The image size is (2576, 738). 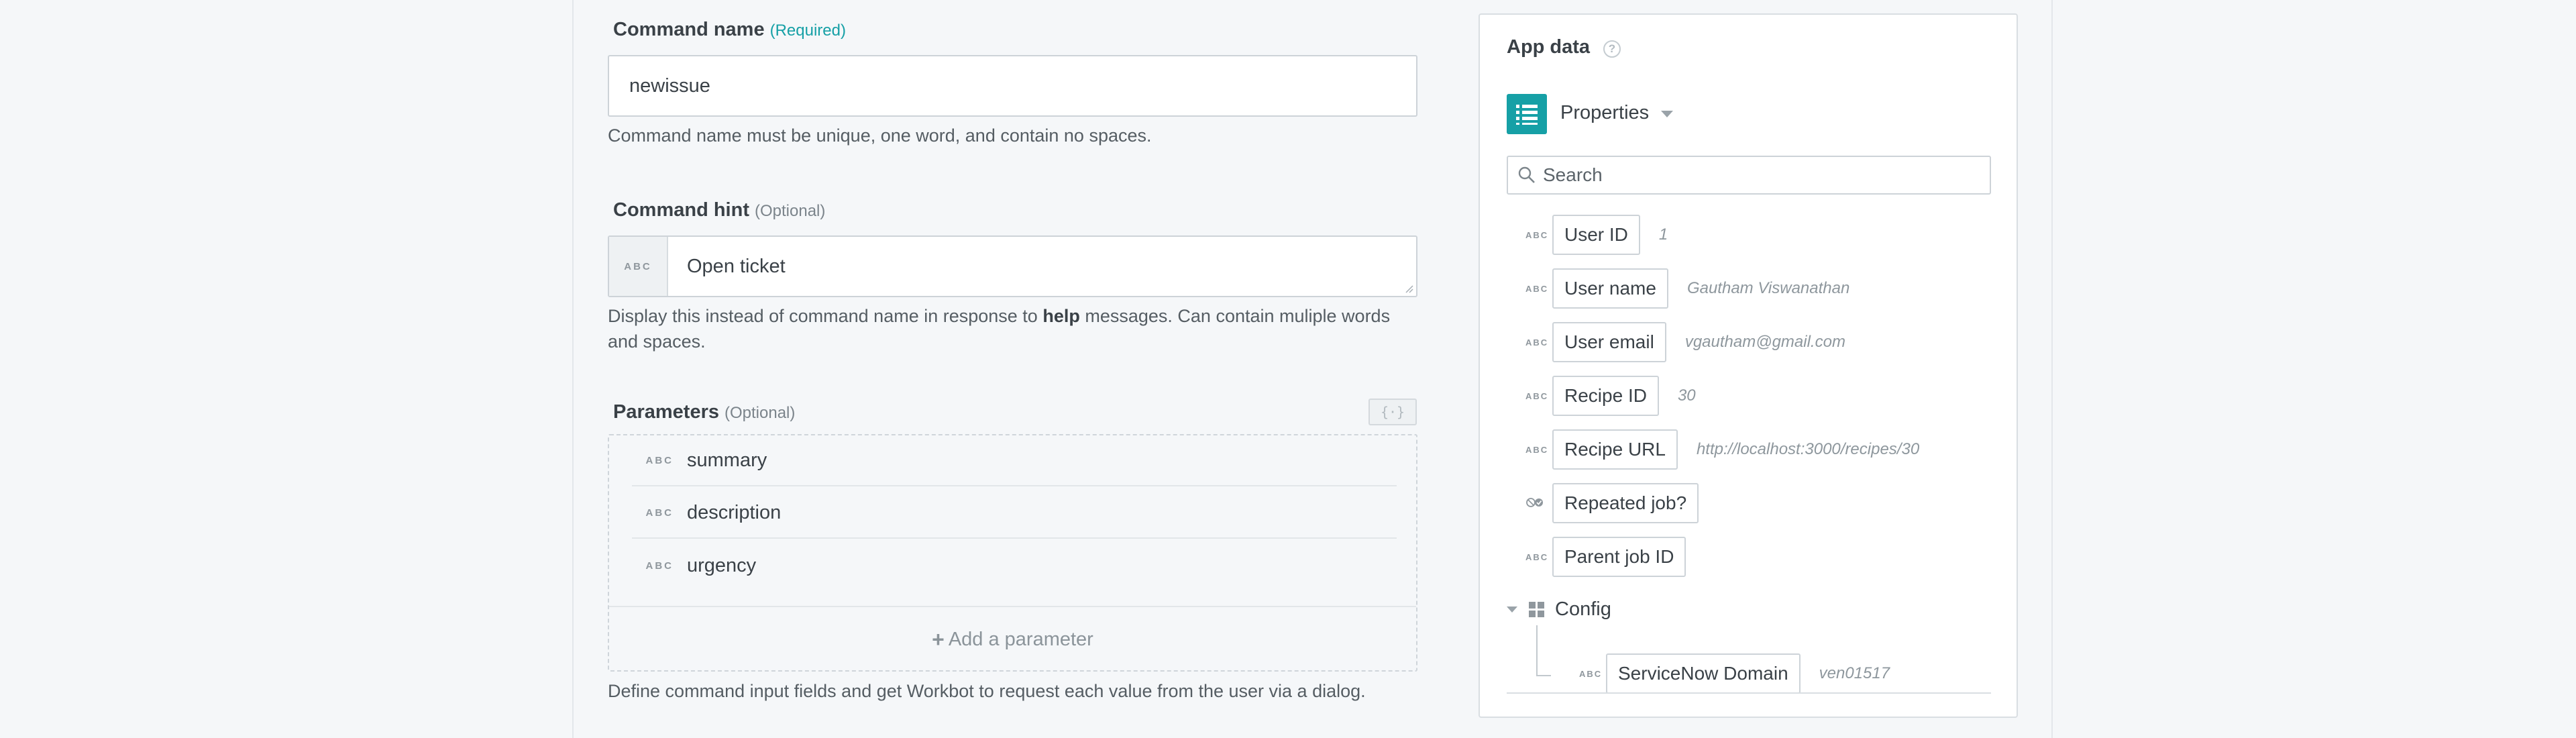 What do you see at coordinates (807, 30) in the screenshot?
I see `required-tag: (Required)` at bounding box center [807, 30].